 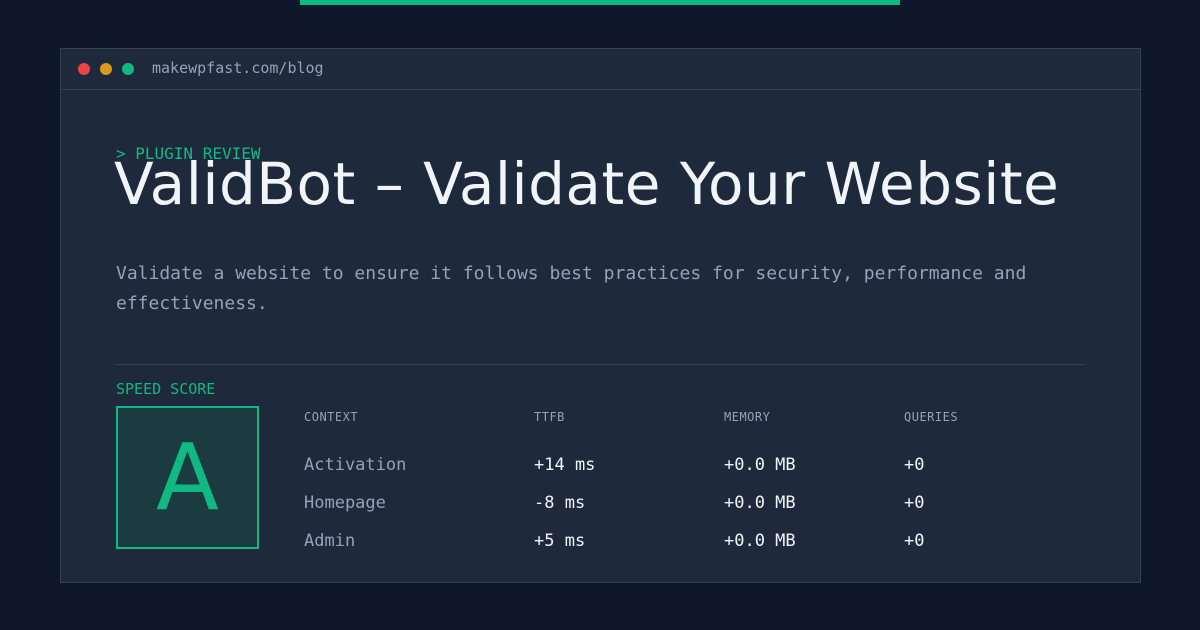 What do you see at coordinates (560, 503) in the screenshot?
I see `ttfb-cell: -8 ms` at bounding box center [560, 503].